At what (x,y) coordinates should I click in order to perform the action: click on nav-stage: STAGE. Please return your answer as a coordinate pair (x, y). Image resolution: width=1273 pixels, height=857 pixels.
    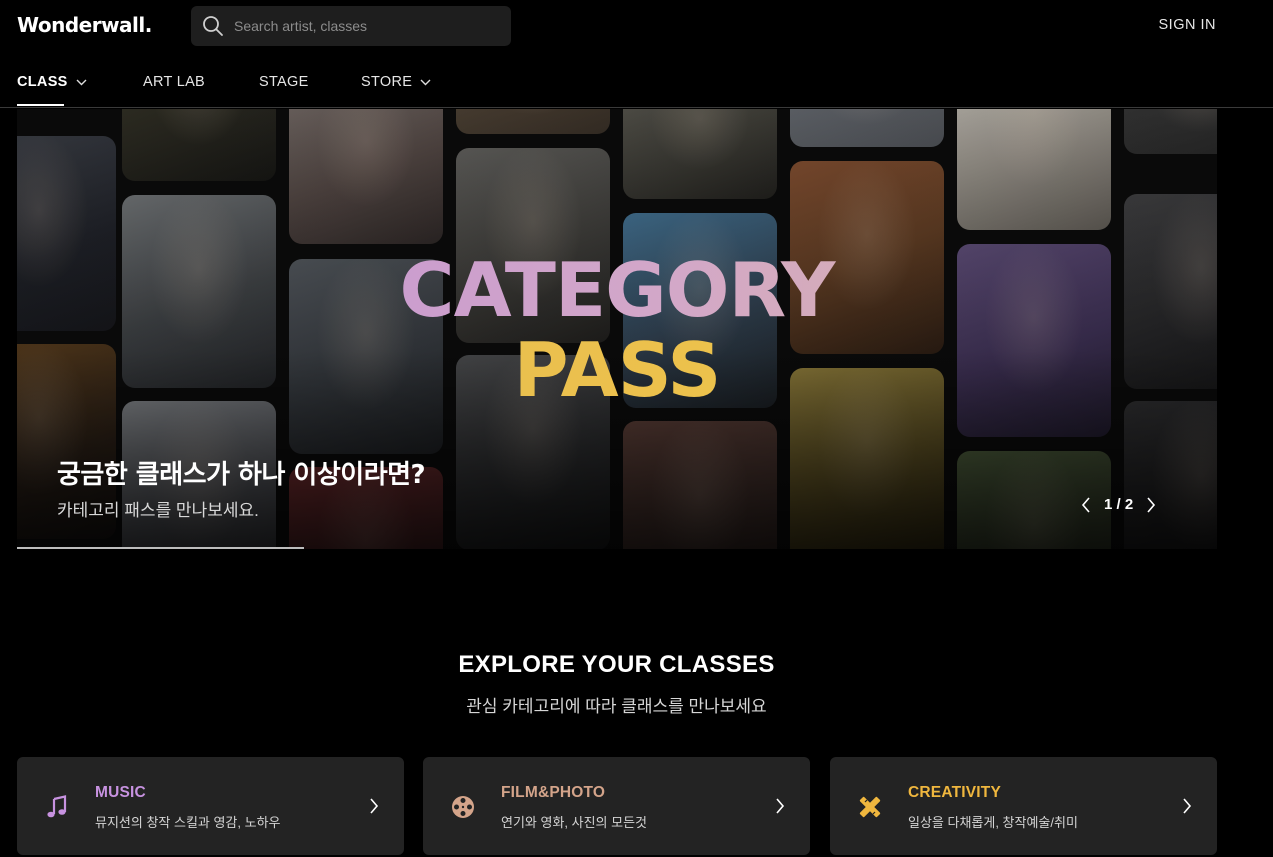
    Looking at the image, I should click on (284, 82).